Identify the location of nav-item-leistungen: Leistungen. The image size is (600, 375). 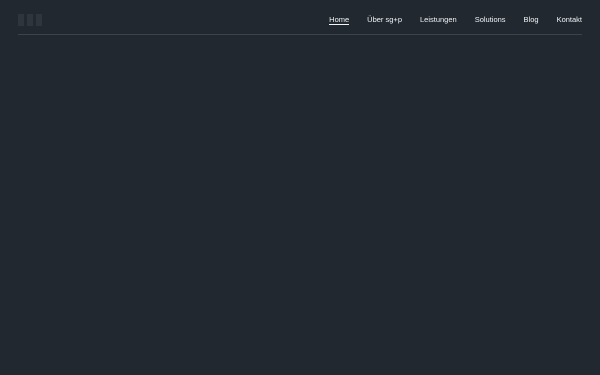
(438, 20).